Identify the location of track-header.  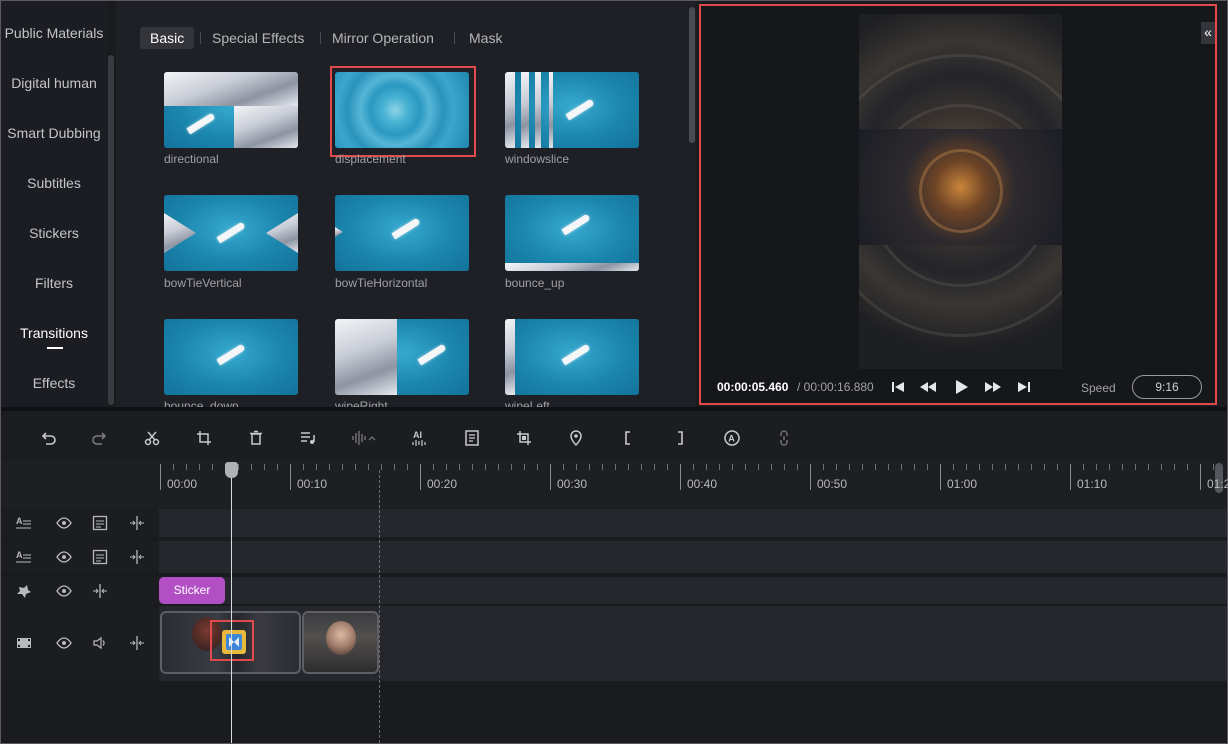
(80, 590).